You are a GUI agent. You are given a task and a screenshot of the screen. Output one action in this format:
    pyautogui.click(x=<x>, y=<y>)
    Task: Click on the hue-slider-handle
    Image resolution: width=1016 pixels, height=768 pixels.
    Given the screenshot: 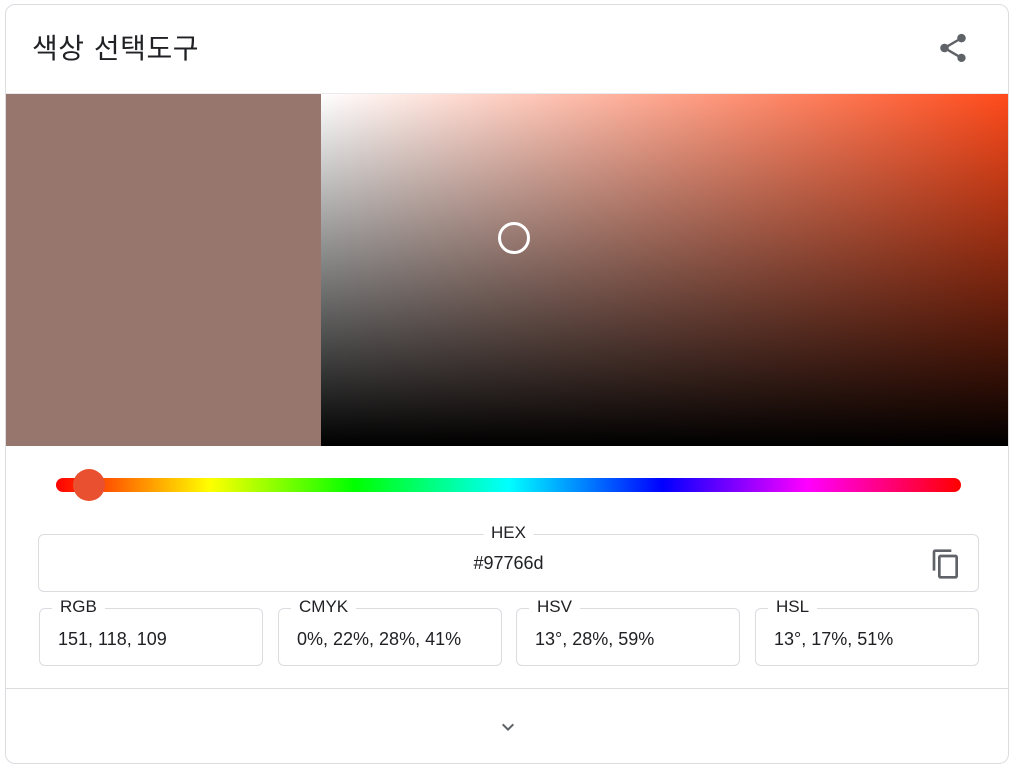 What is the action you would take?
    pyautogui.click(x=88, y=485)
    